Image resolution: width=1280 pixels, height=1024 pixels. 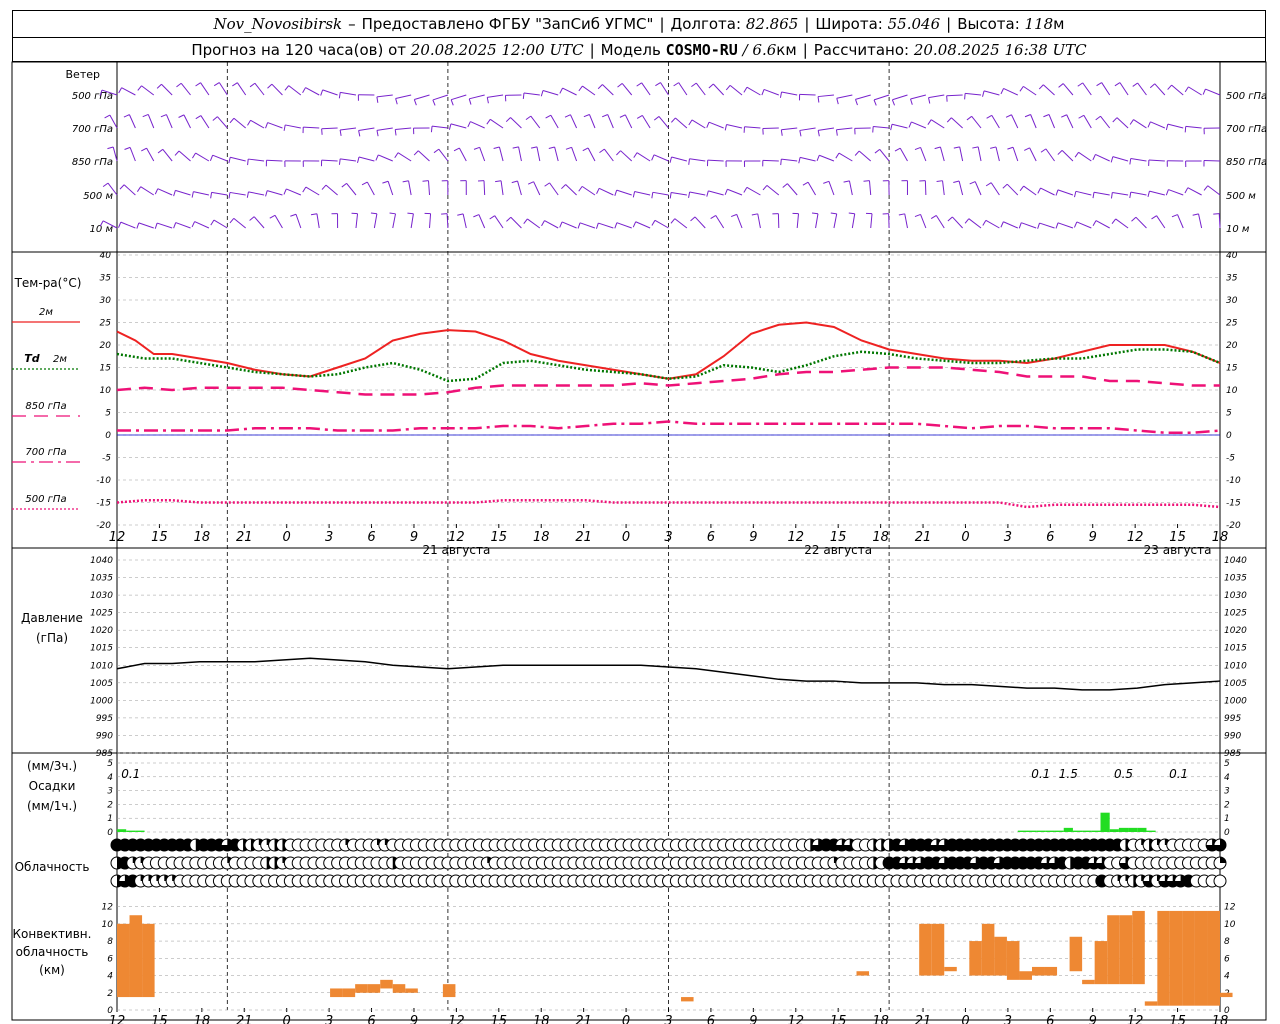 What do you see at coordinates (101, 684) in the screenshot?
I see `pressure-tick-label: 1005` at bounding box center [101, 684].